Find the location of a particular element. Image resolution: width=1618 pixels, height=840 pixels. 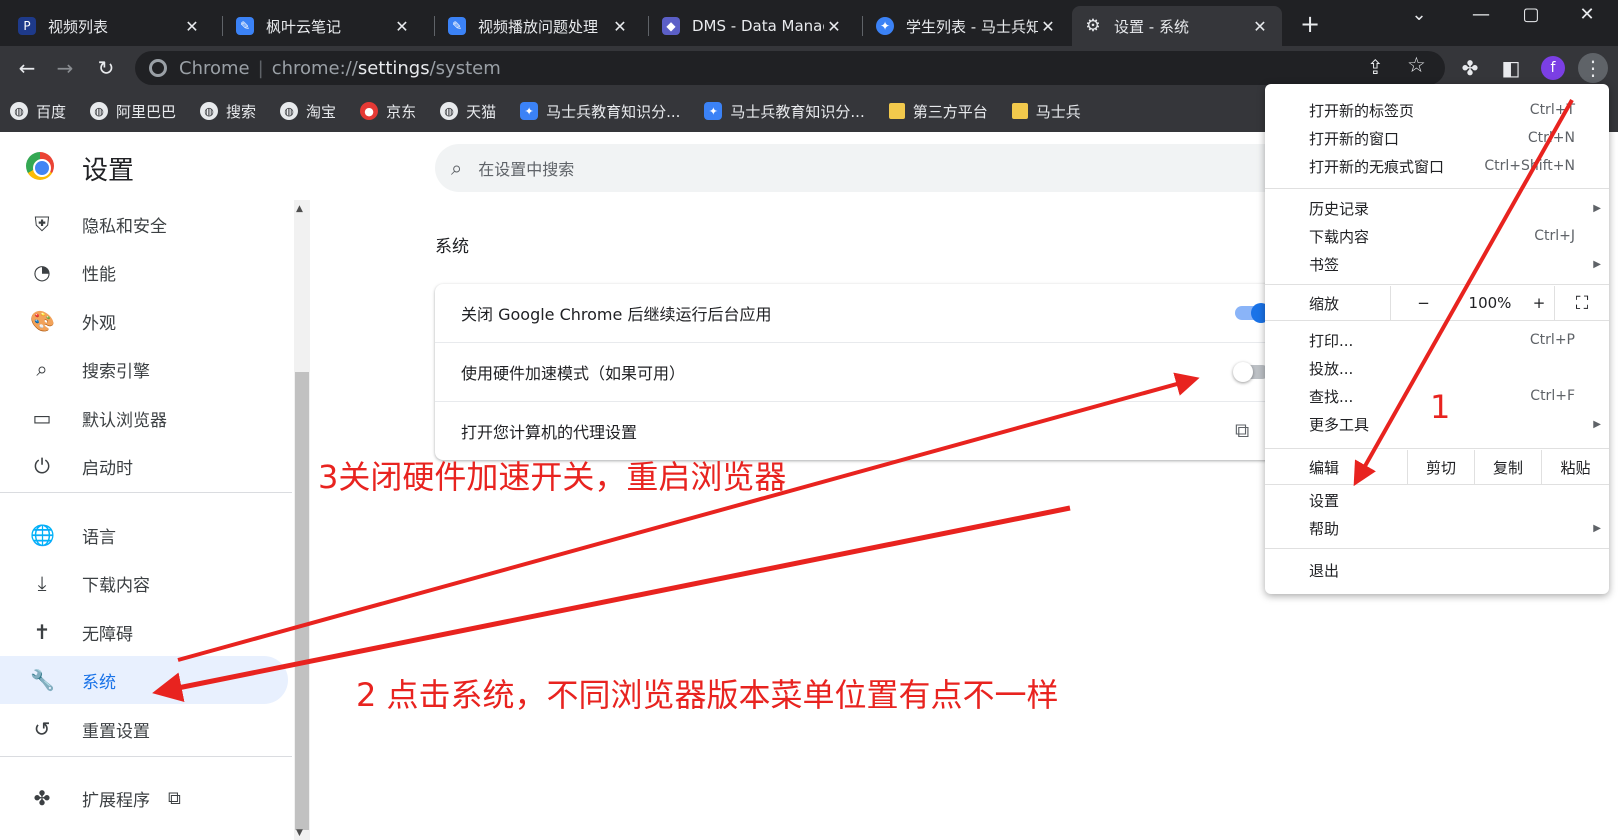

note-app-icon: ✎ is located at coordinates (245, 26).